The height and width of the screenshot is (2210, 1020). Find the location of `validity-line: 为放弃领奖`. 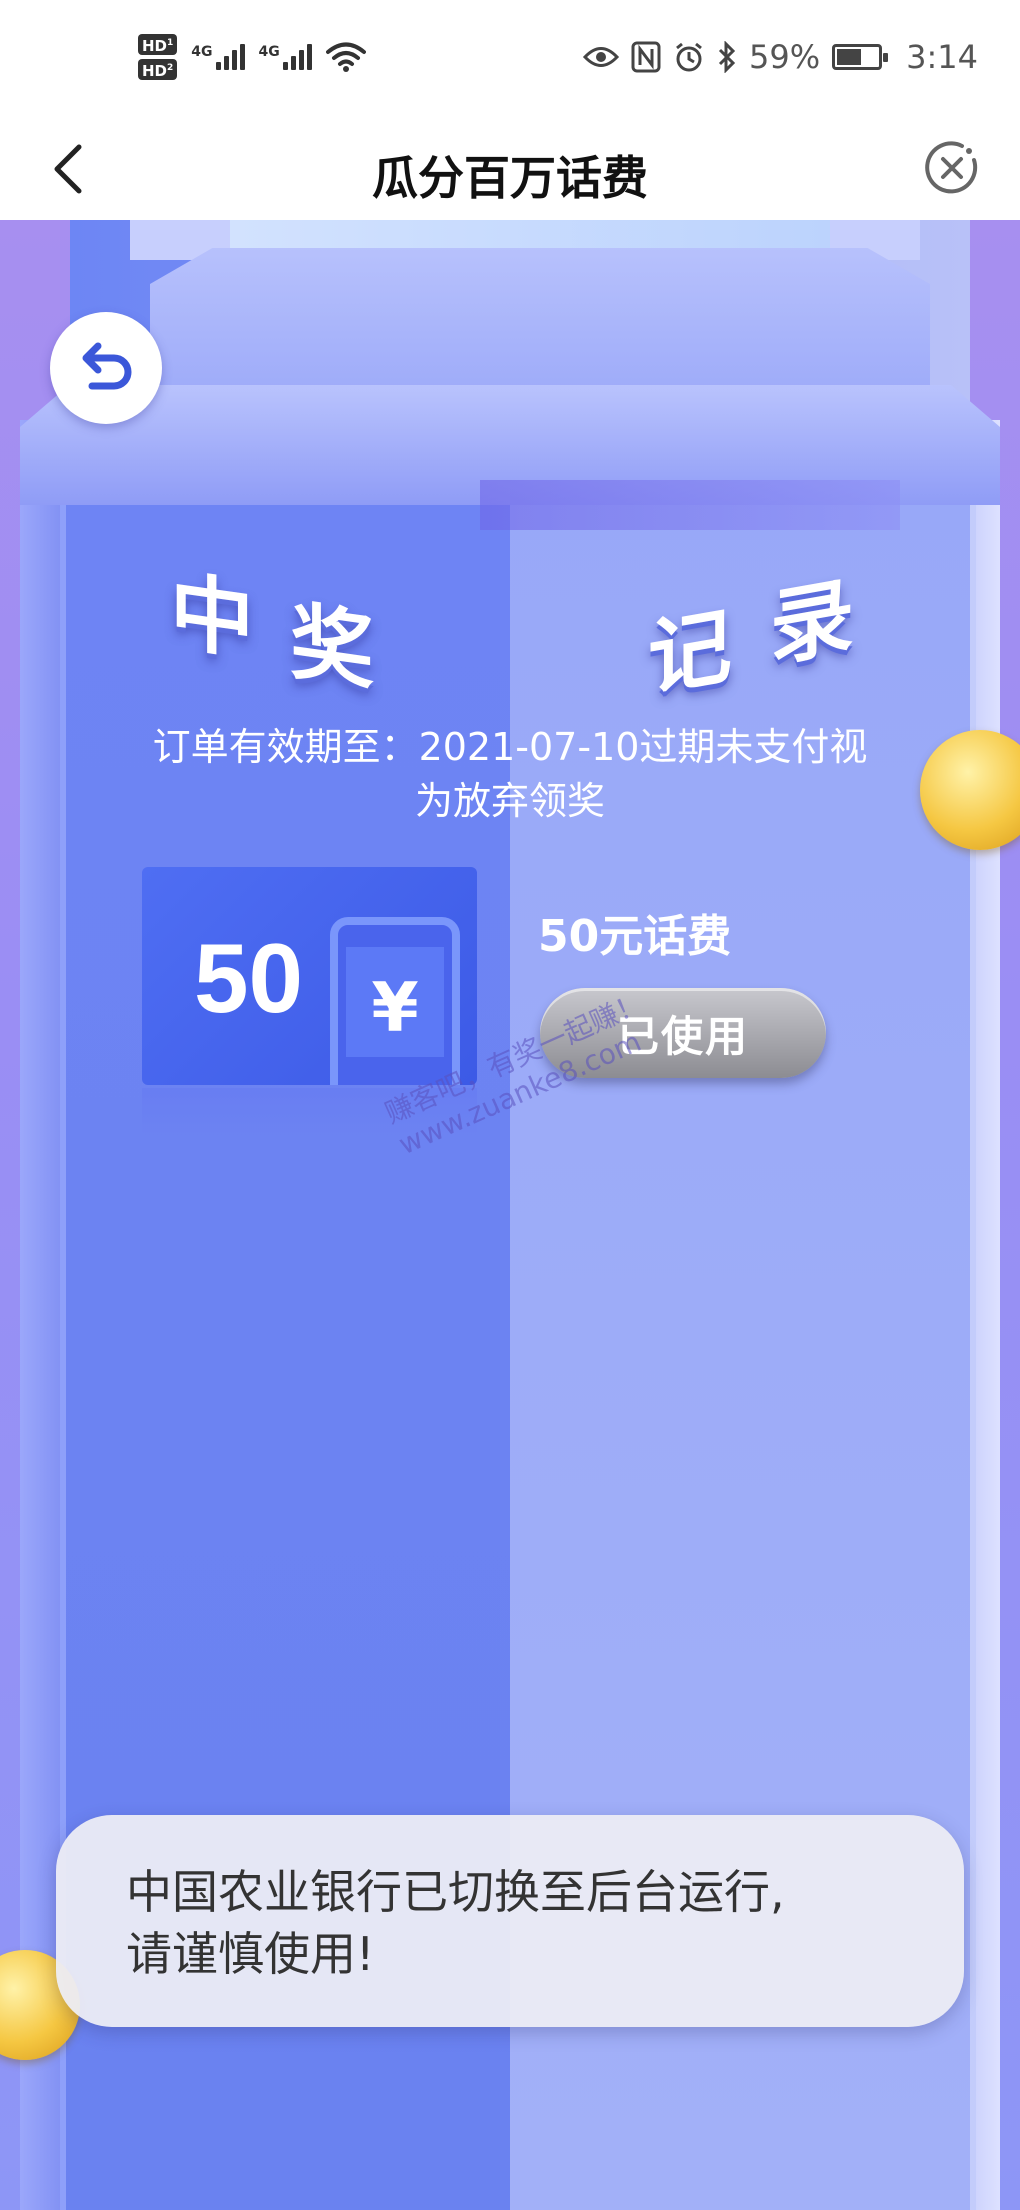

validity-line: 为放弃领奖 is located at coordinates (509, 801).